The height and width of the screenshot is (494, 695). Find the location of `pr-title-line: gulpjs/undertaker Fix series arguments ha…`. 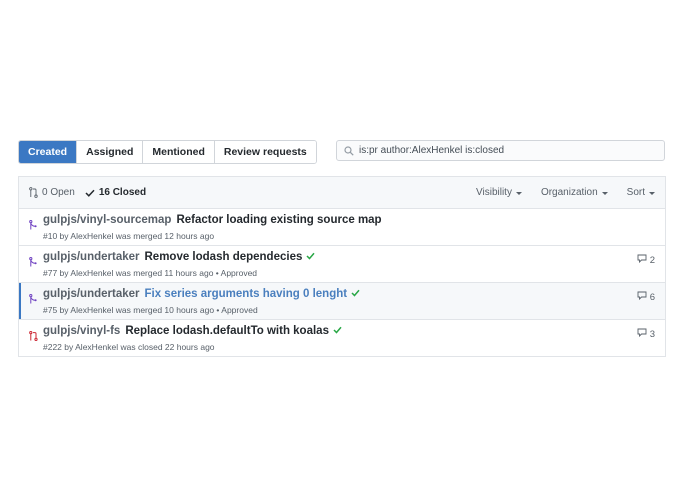

pr-title-line: gulpjs/undertaker Fix series arguments ha… is located at coordinates (201, 294).